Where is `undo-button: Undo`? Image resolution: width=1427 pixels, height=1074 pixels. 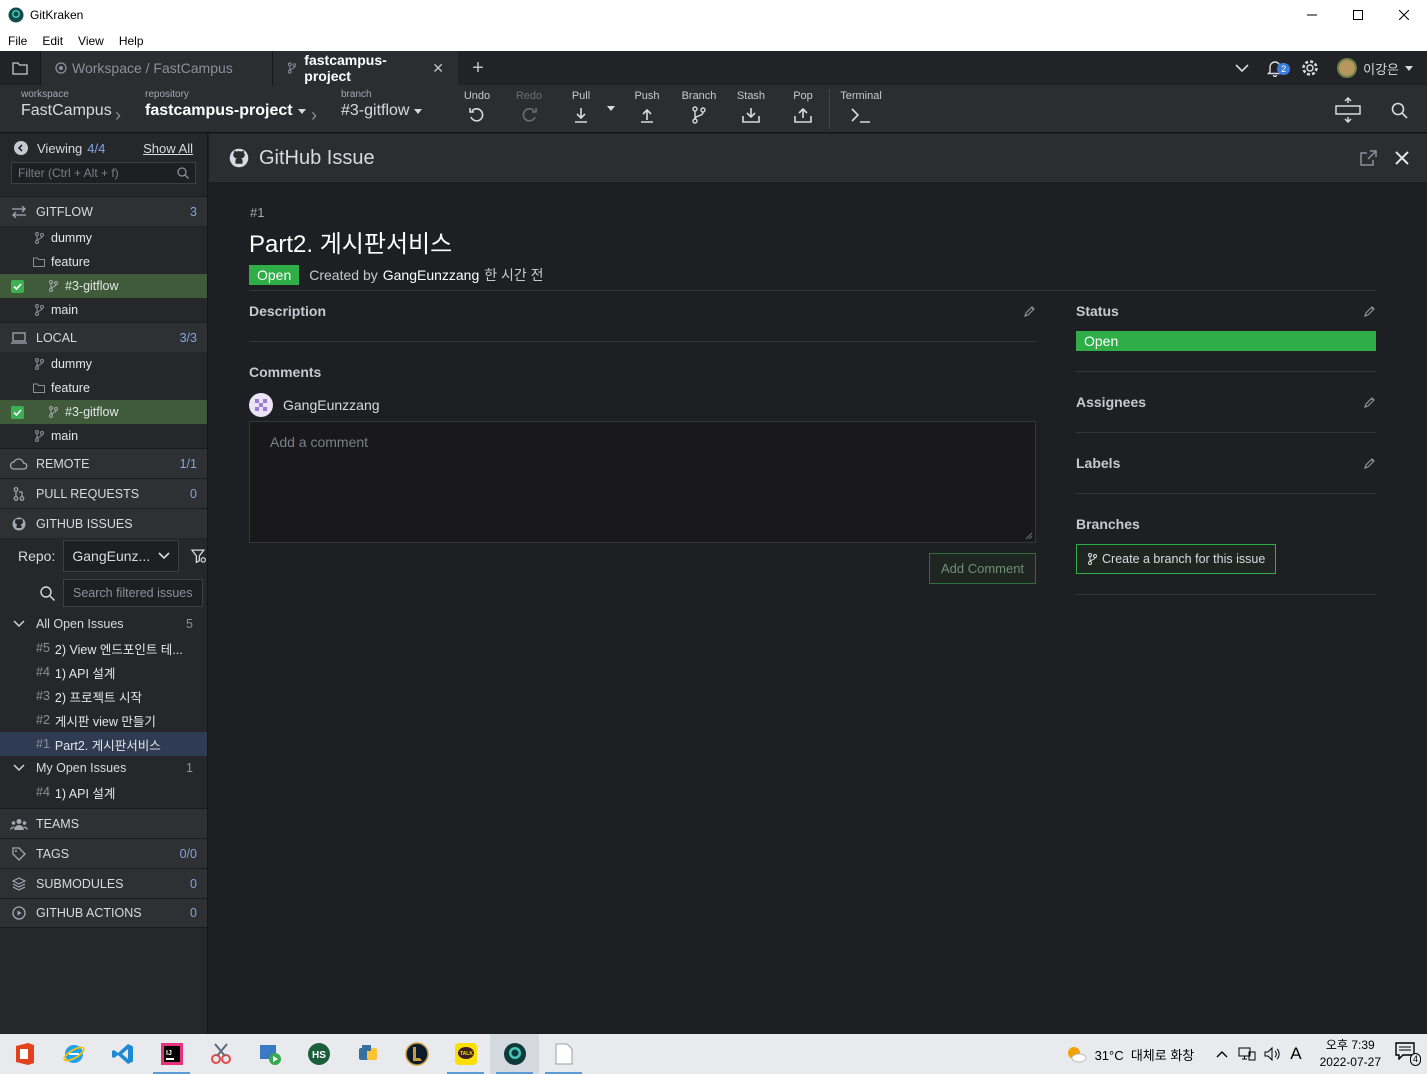
undo-button: Undo is located at coordinates (477, 107).